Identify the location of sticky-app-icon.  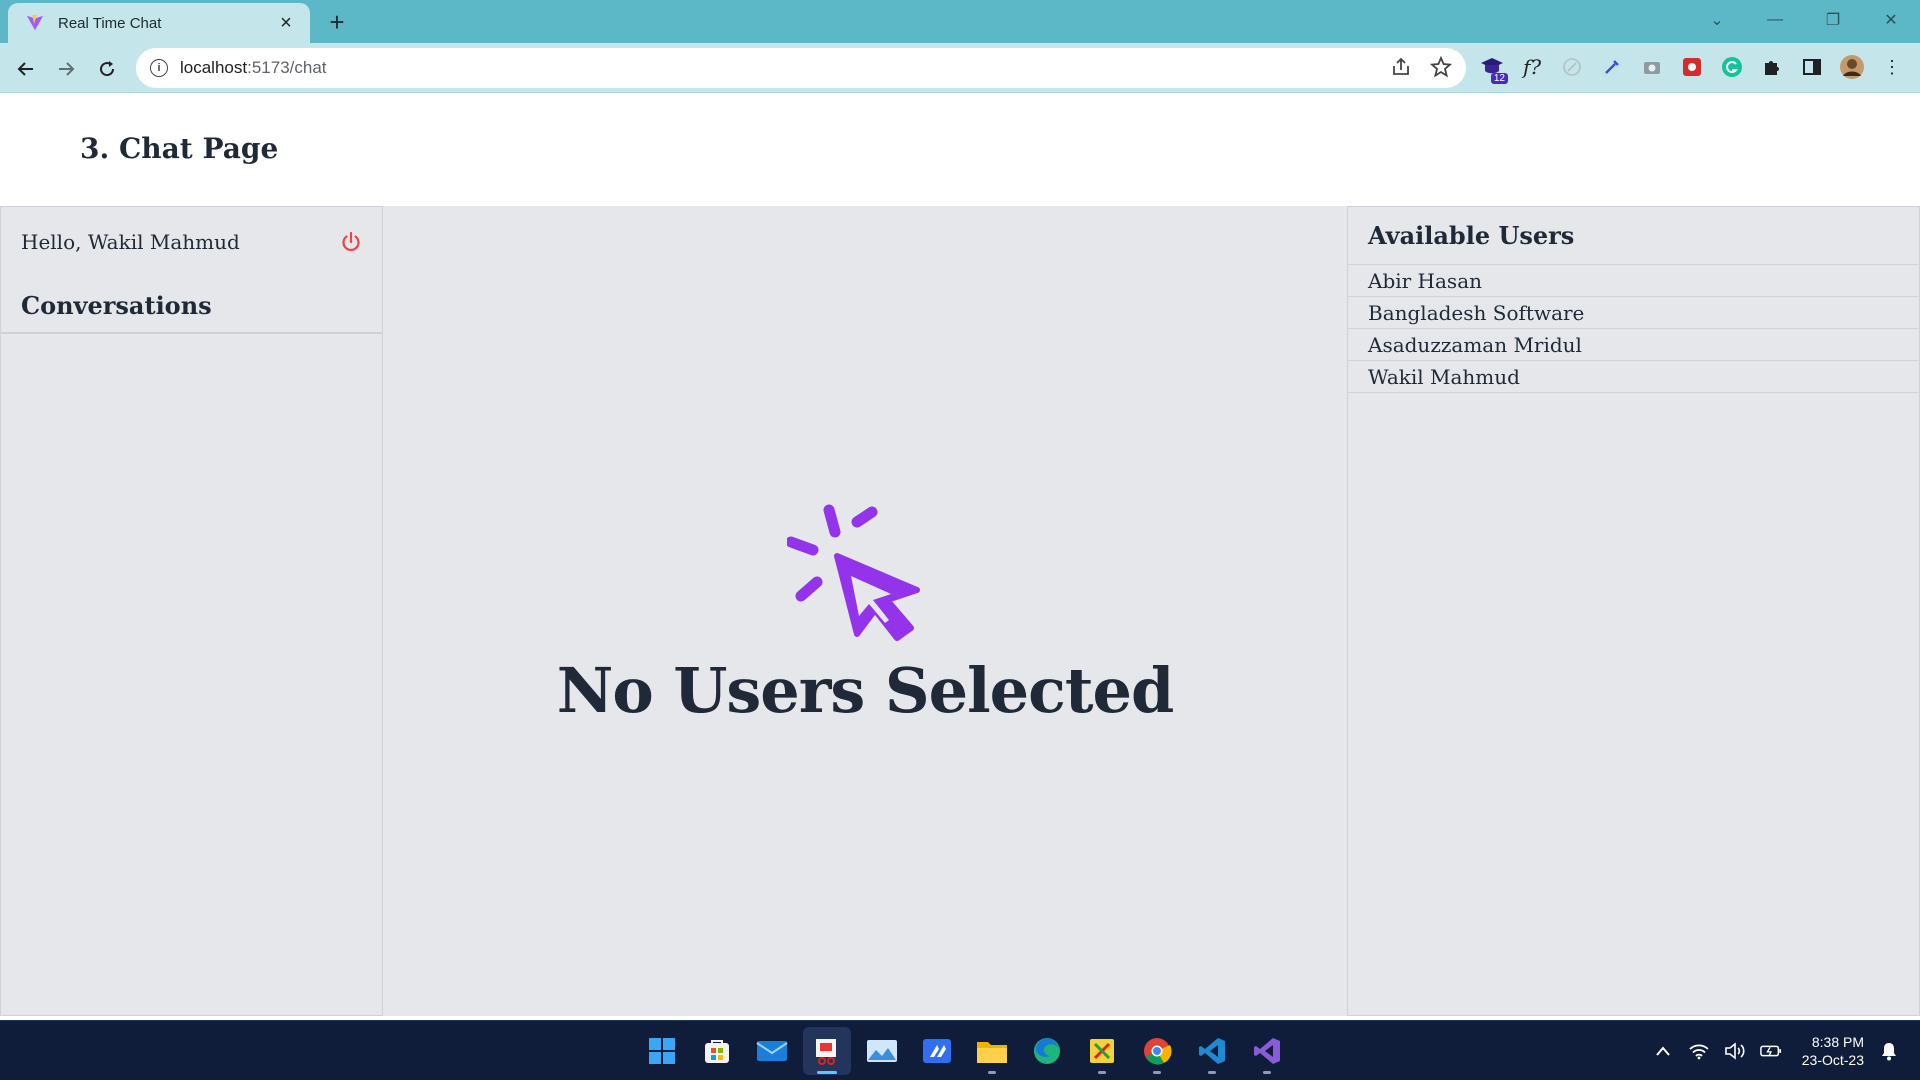
(1102, 1051).